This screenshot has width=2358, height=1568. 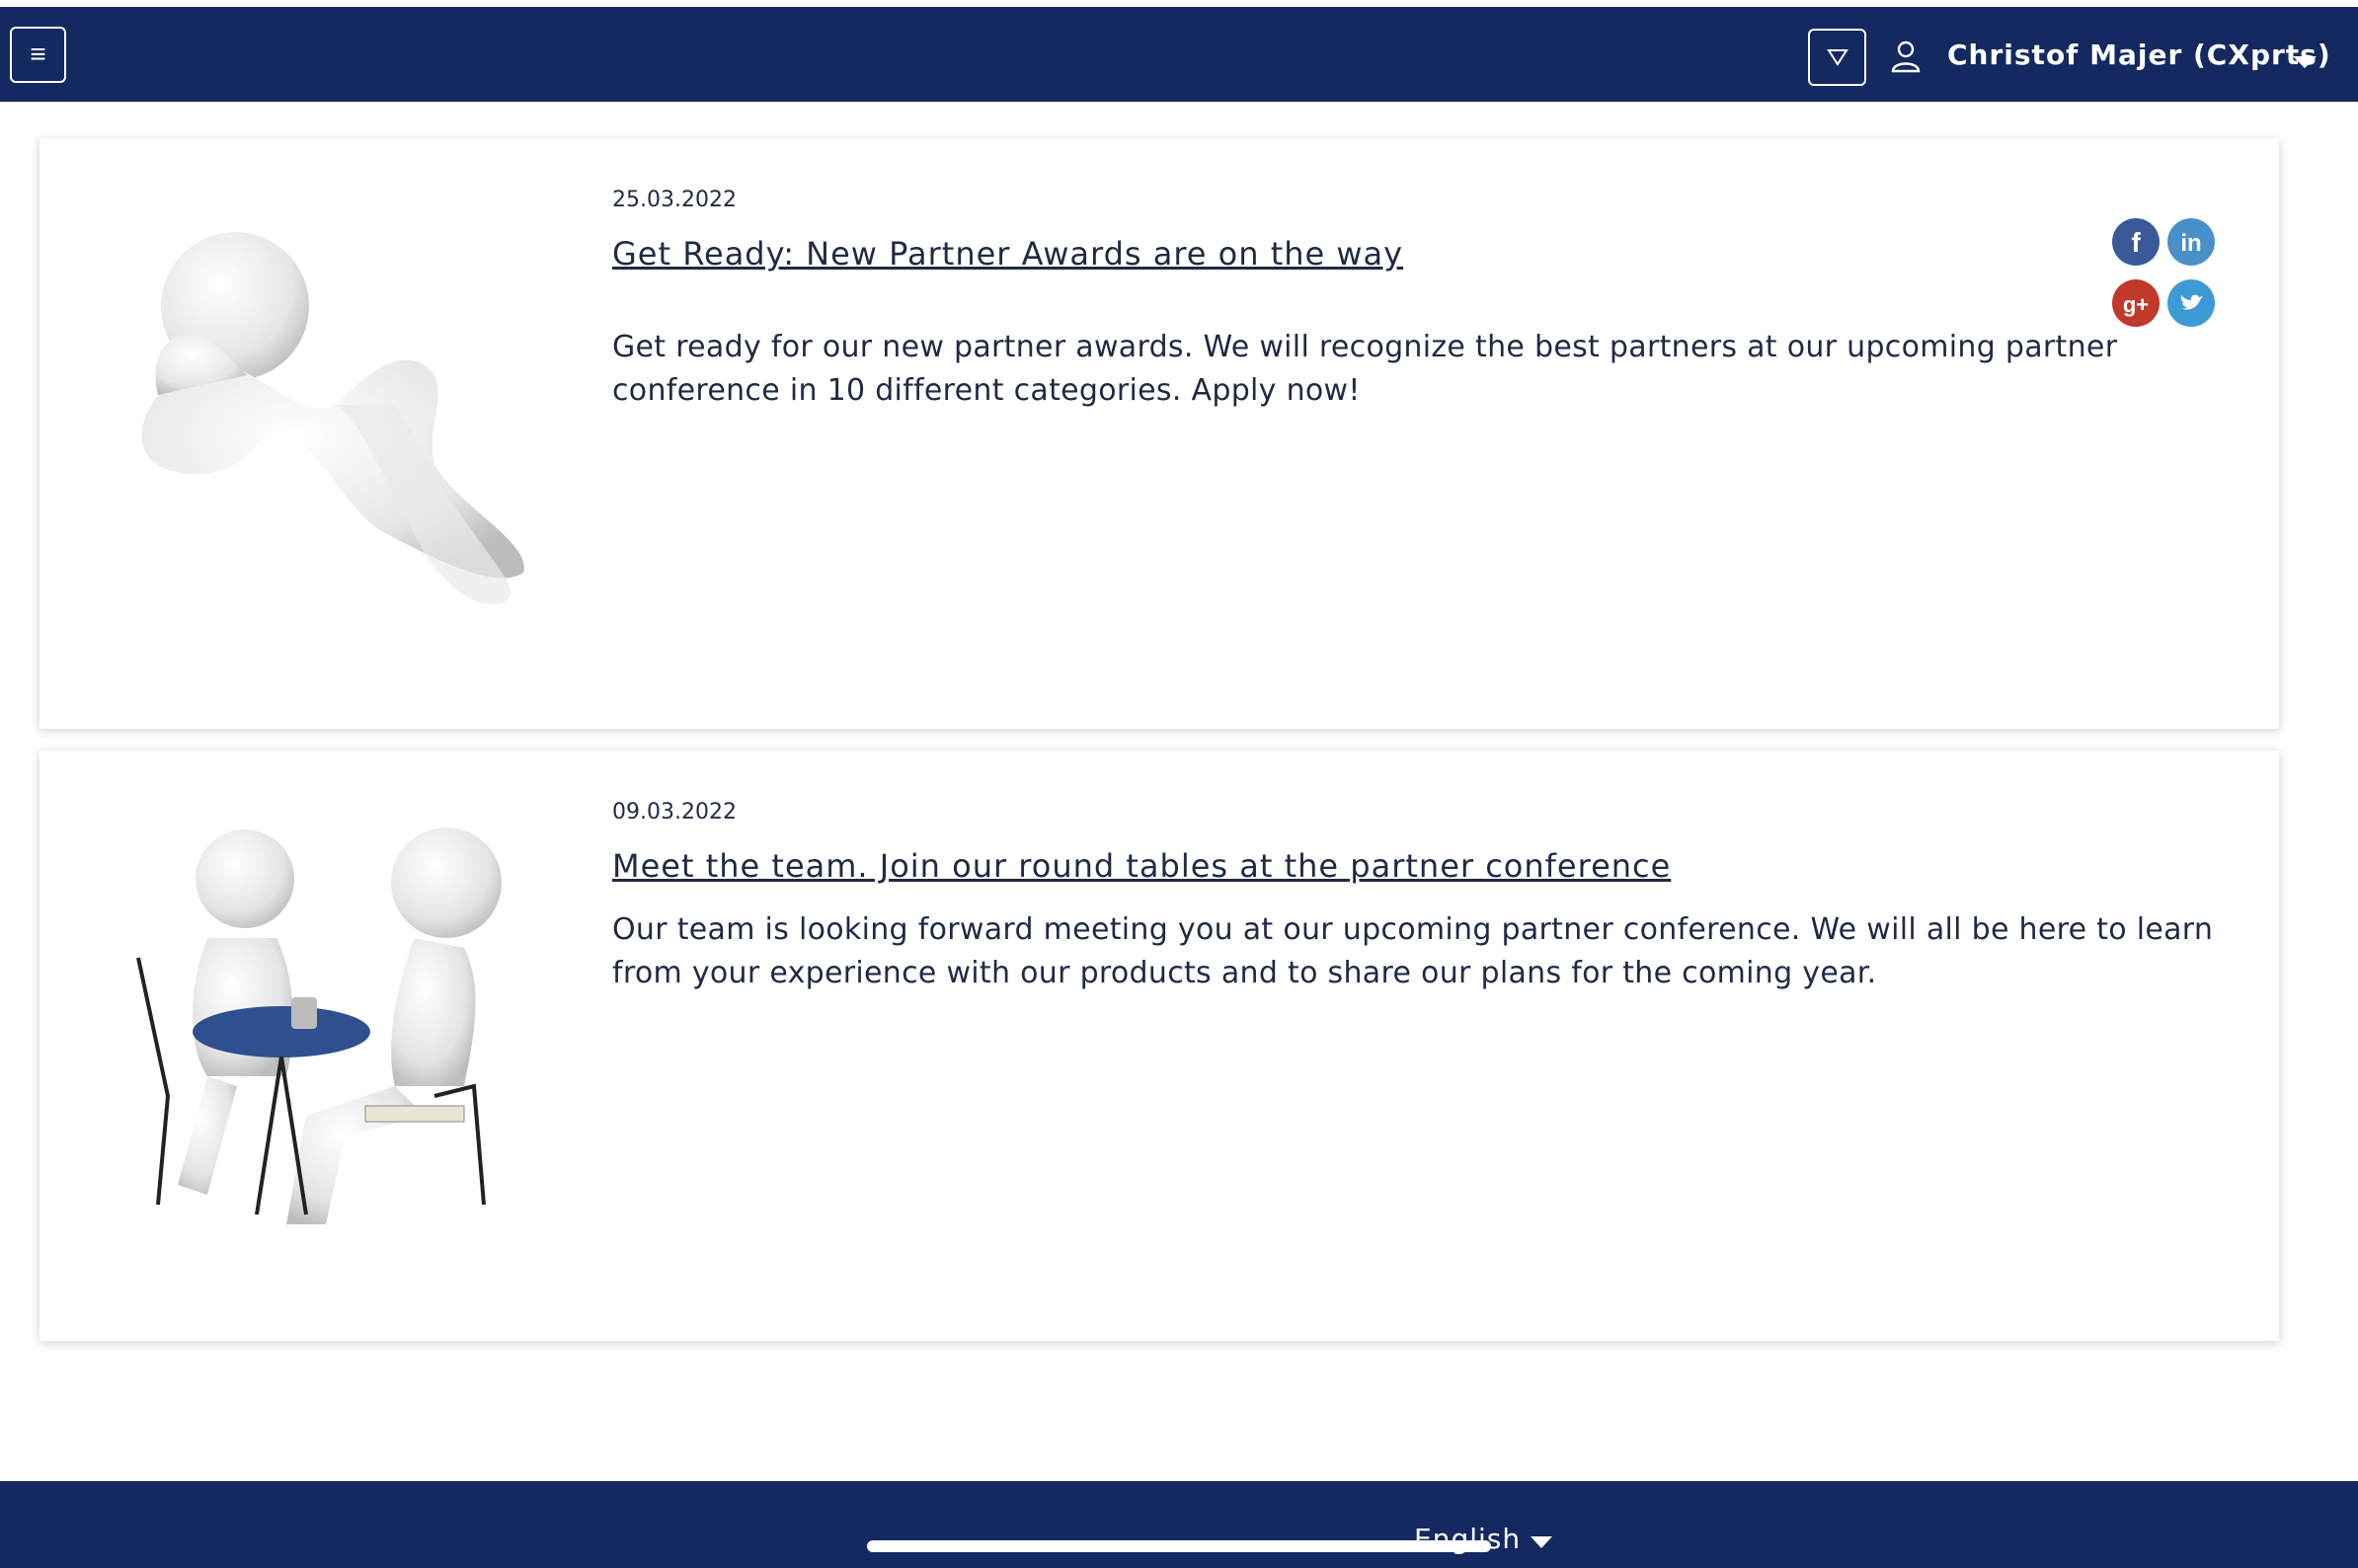 I want to click on news-date: 25.03.2022, so click(x=675, y=200).